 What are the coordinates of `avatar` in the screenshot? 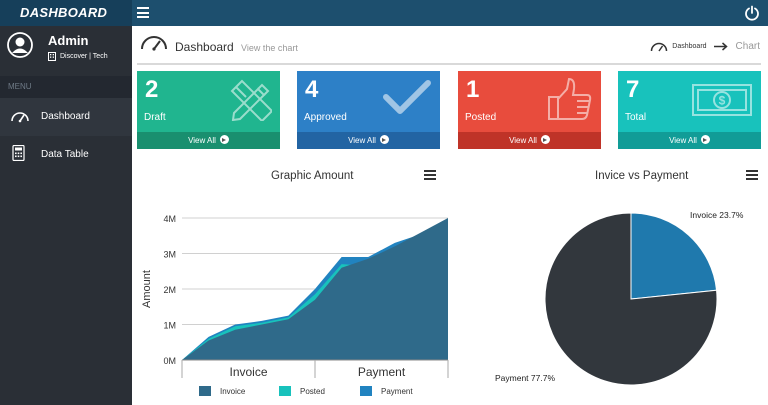 It's located at (20, 45).